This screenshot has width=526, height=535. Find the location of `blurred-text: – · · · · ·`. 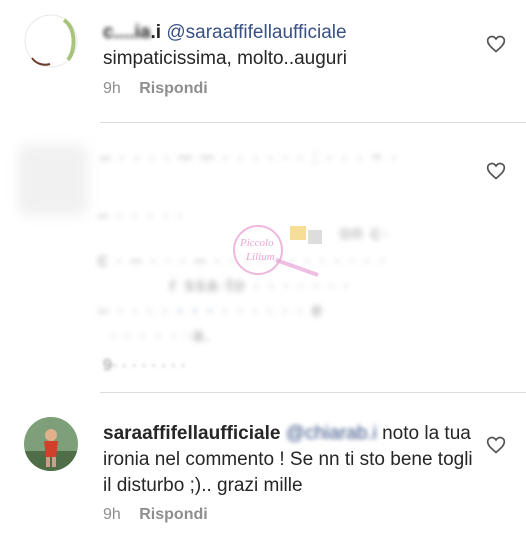

blurred-text: – · · · · · is located at coordinates (141, 215).